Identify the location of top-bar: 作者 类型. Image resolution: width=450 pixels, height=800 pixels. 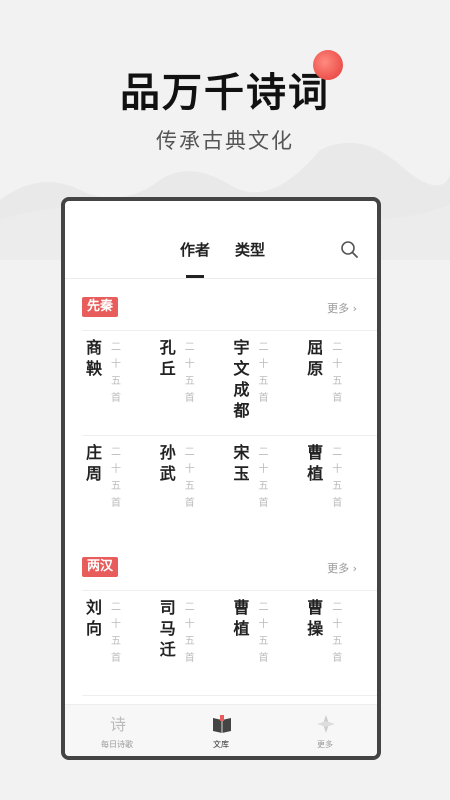
(221, 240).